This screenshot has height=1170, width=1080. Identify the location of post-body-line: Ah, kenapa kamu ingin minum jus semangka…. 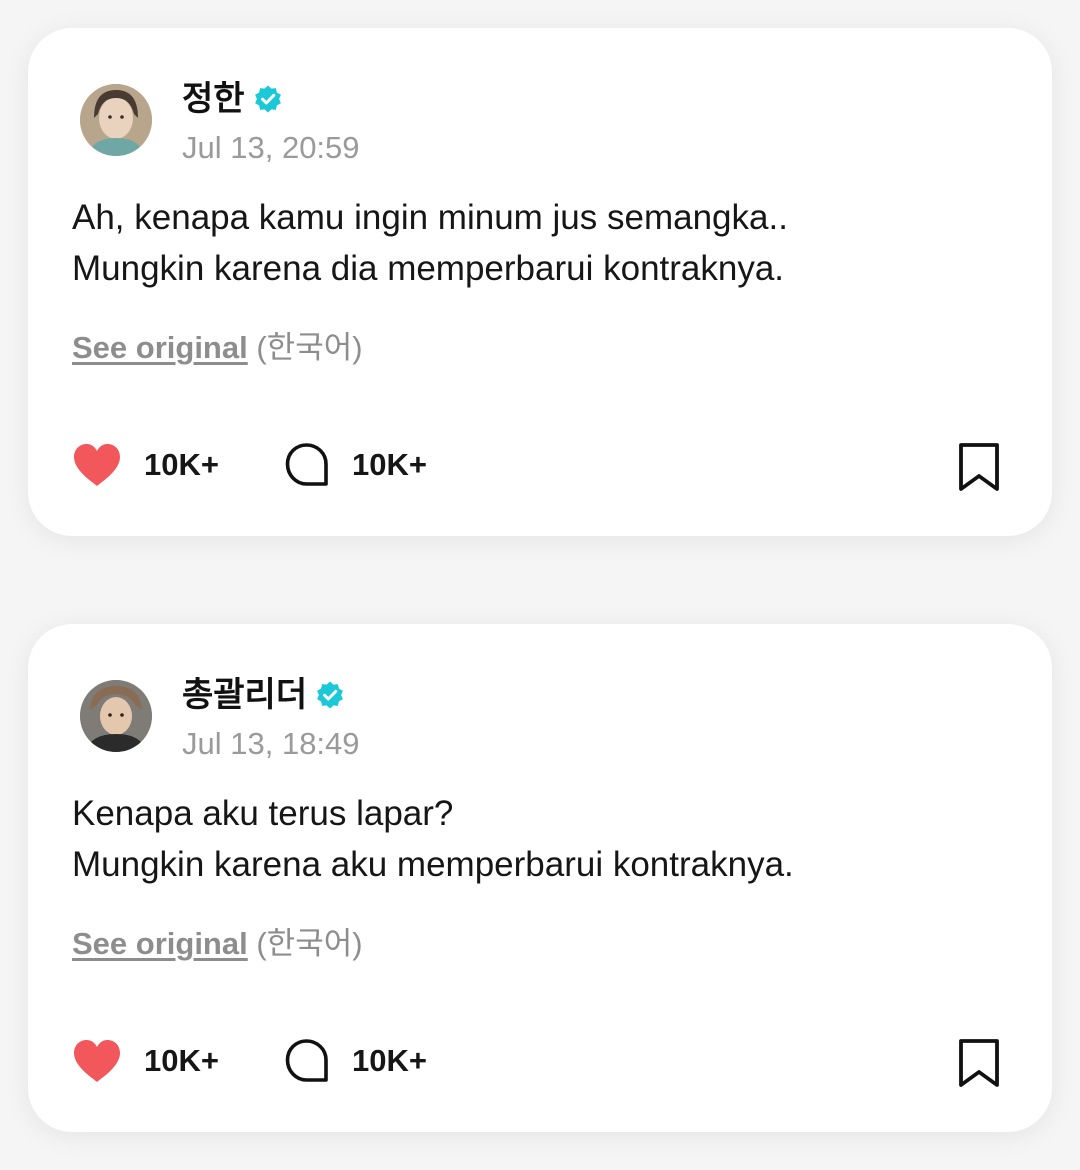
(430, 217).